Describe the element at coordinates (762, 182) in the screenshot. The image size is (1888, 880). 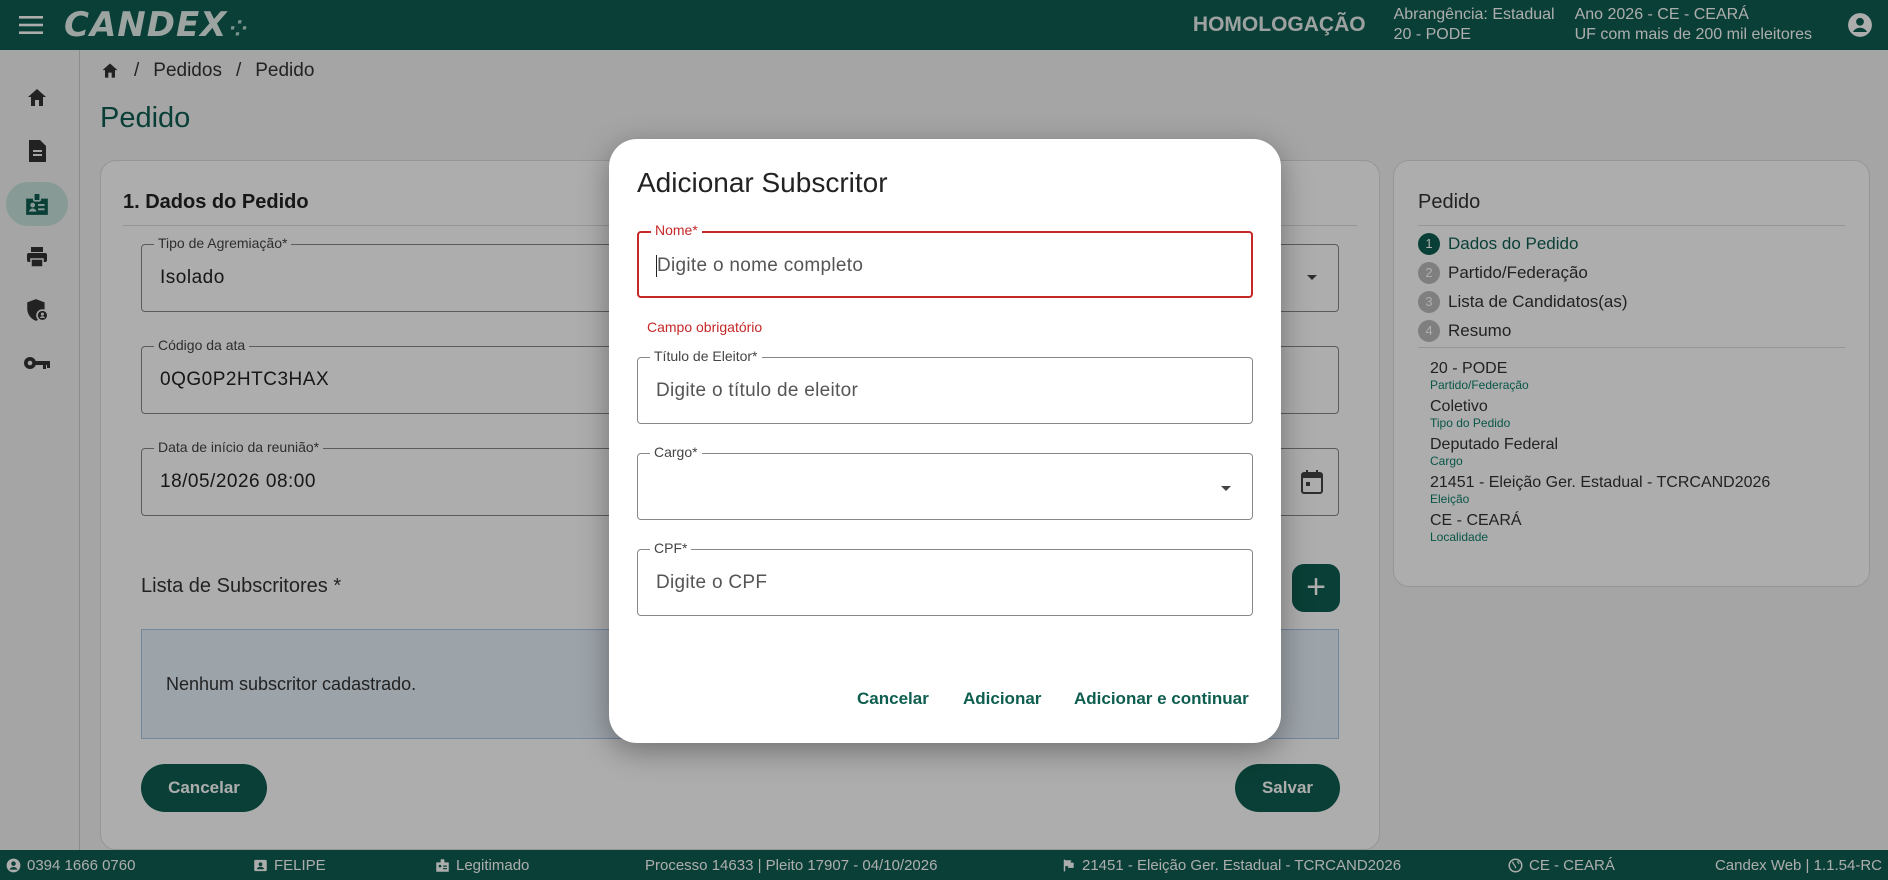
I see `dialog-title: Adicionar Subscritor` at that location.